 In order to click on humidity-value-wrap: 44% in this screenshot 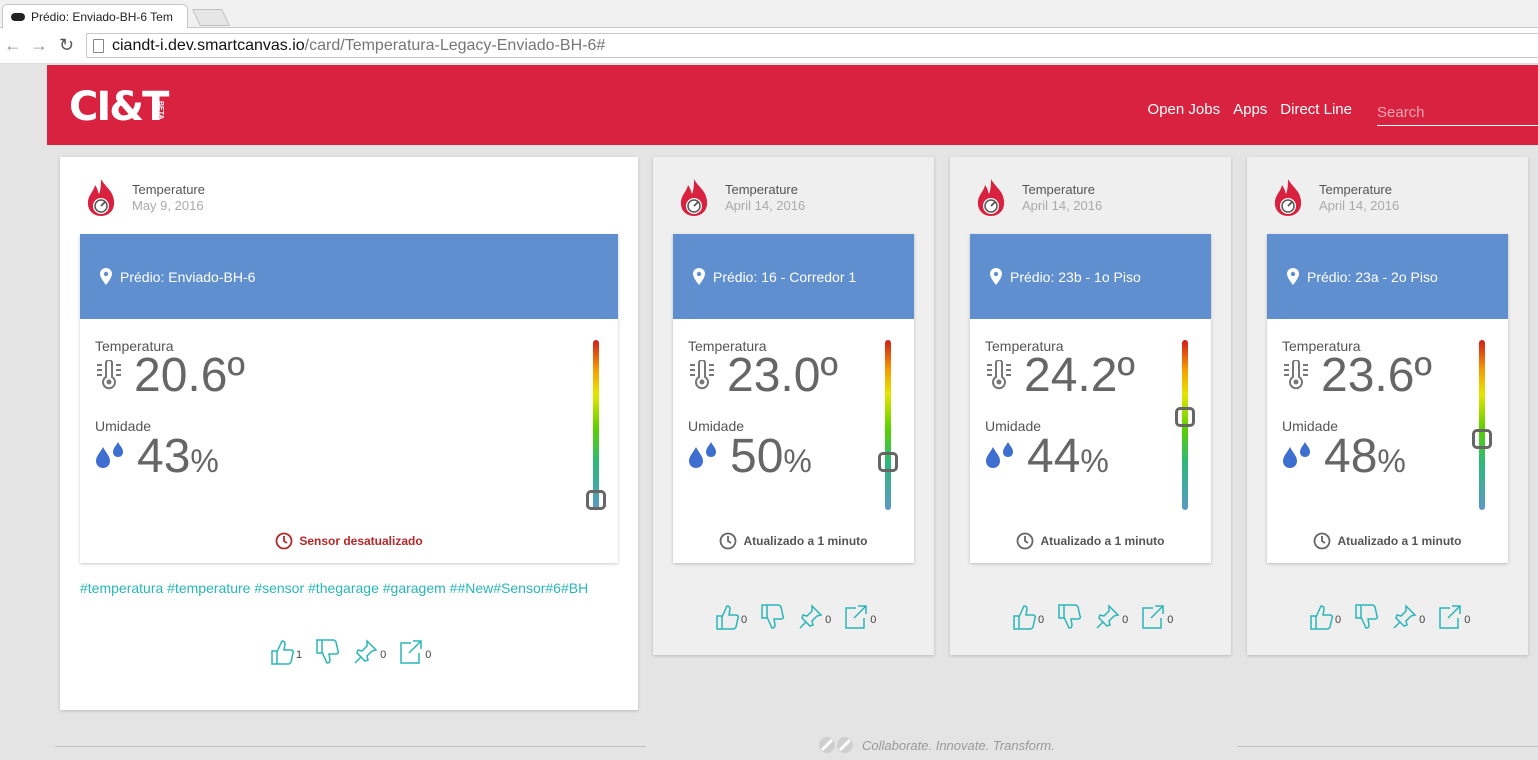, I will do `click(1068, 459)`.